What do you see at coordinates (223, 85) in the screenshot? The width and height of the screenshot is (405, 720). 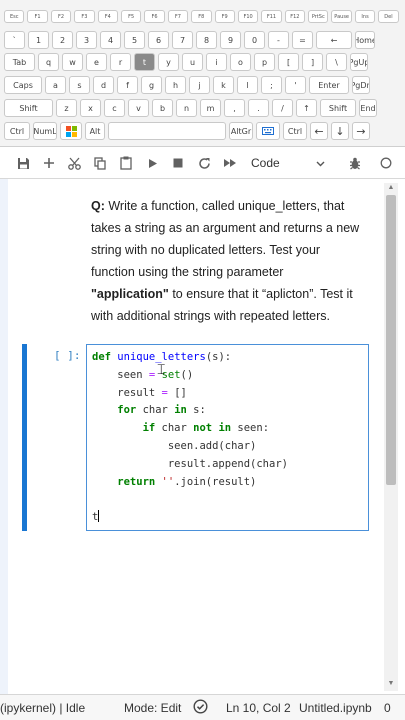 I see `key-k: k` at bounding box center [223, 85].